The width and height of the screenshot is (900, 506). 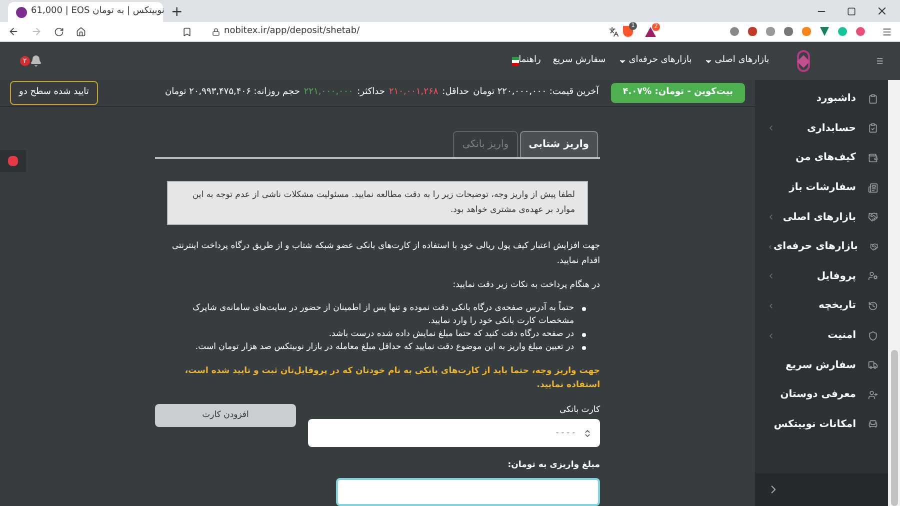 What do you see at coordinates (36, 61) in the screenshot?
I see `bell-icon` at bounding box center [36, 61].